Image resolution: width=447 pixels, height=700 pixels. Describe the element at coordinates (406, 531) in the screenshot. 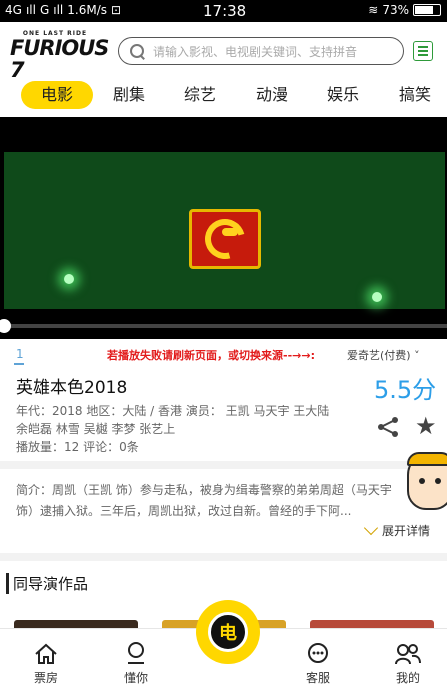

I see `expand-label: 展开详情` at that location.